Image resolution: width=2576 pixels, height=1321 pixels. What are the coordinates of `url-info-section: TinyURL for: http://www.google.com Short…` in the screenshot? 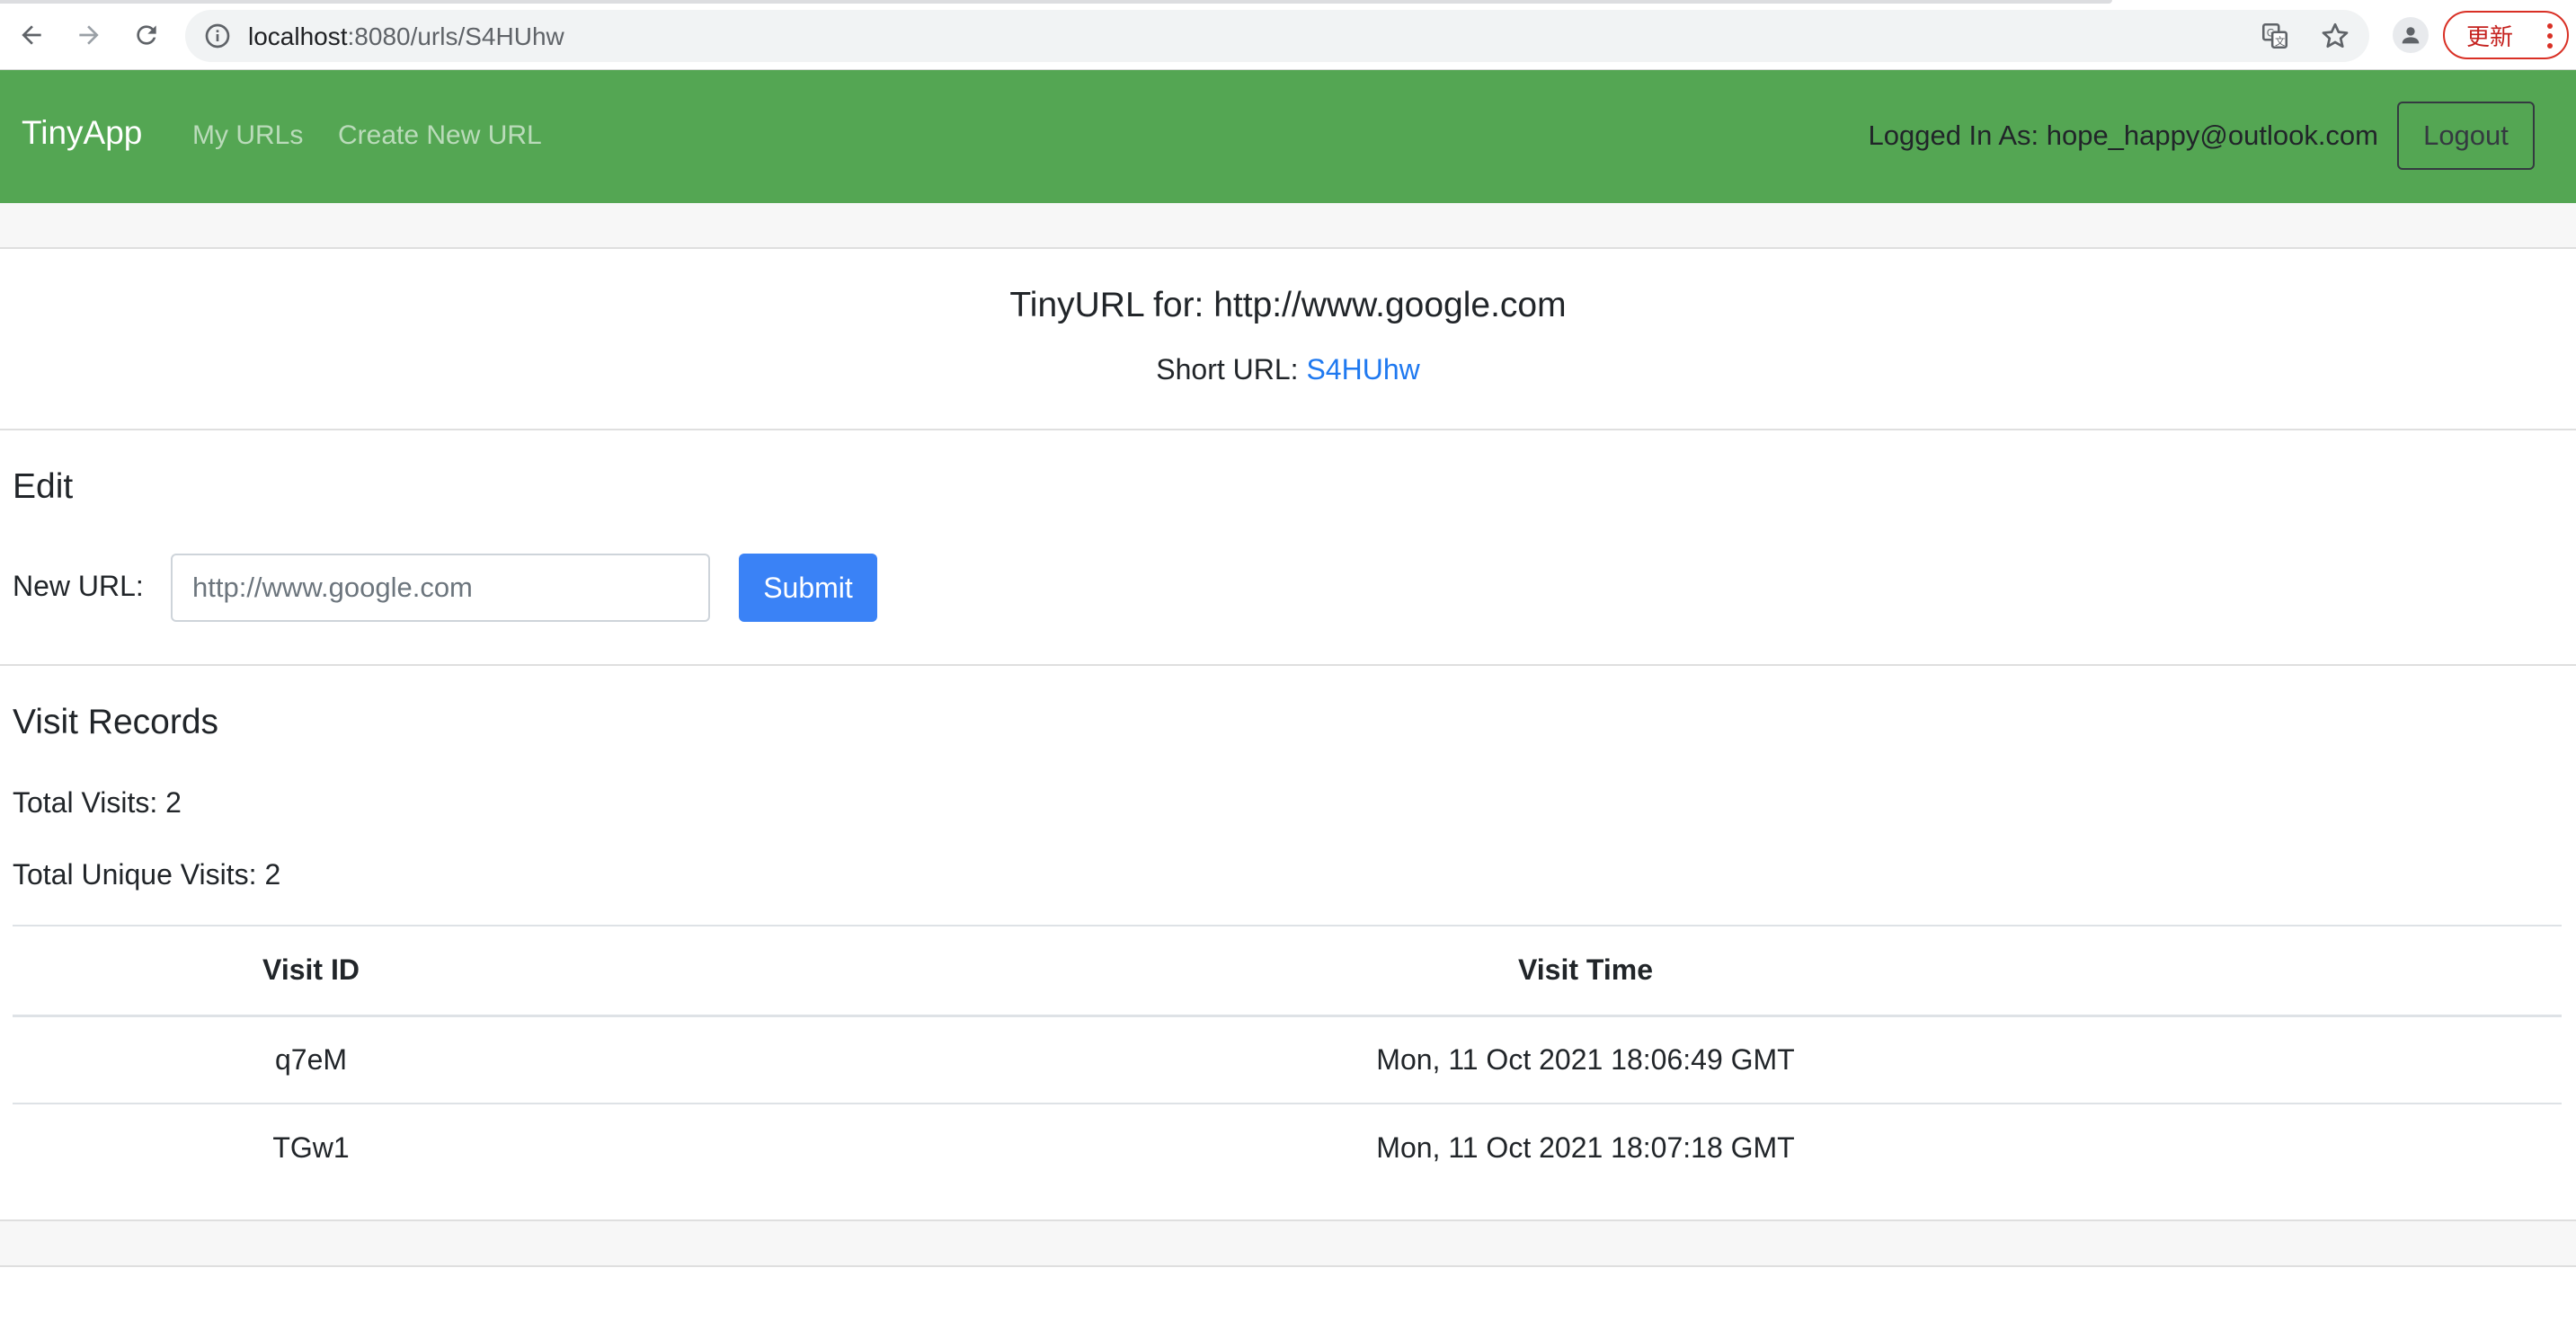 It's located at (1288, 339).